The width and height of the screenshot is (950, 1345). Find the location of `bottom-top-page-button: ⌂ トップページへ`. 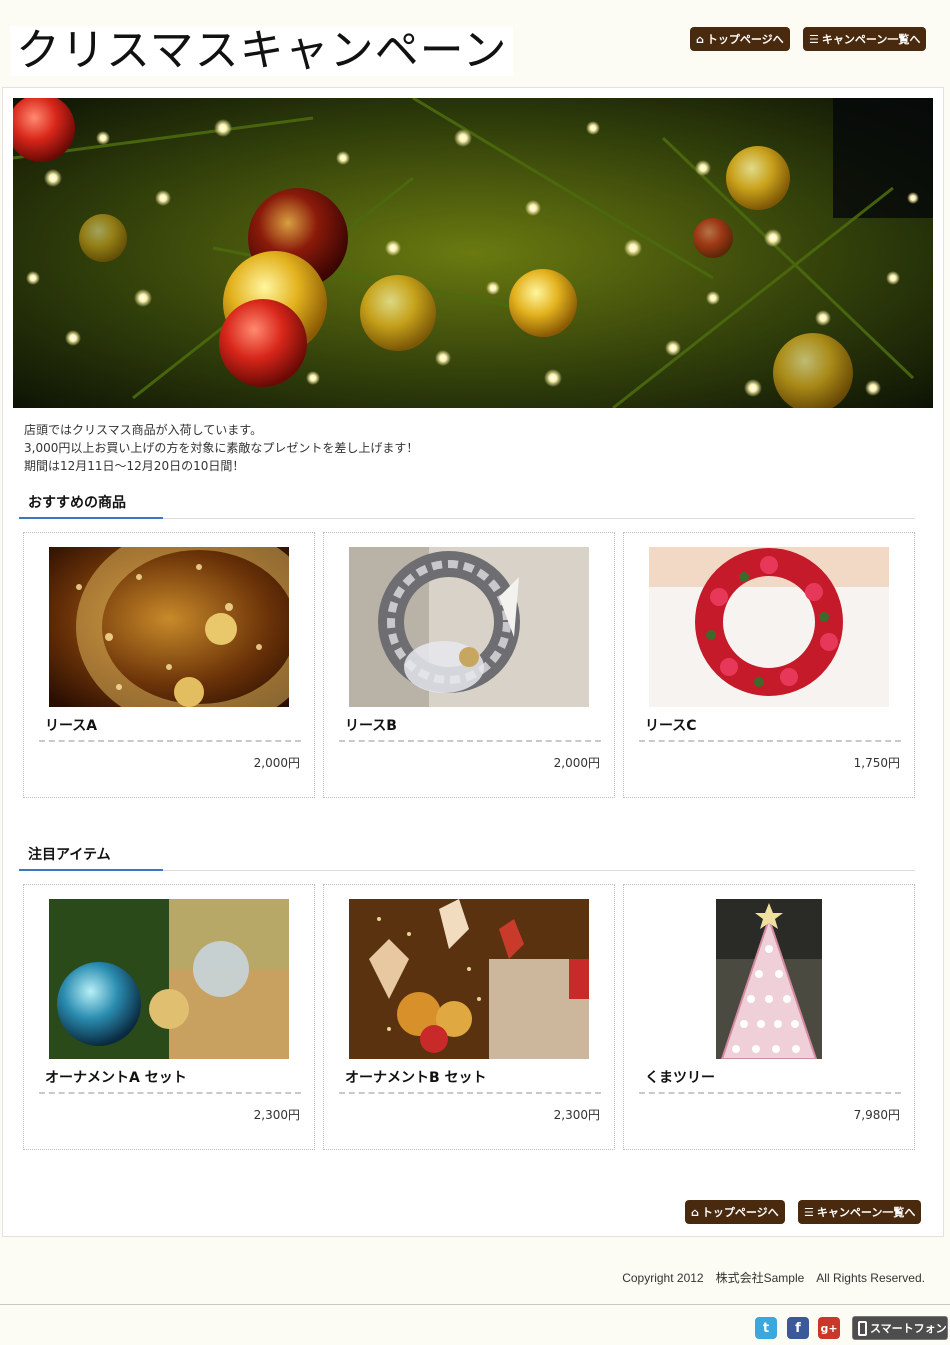

bottom-top-page-button: ⌂ トップページへ is located at coordinates (735, 1212).